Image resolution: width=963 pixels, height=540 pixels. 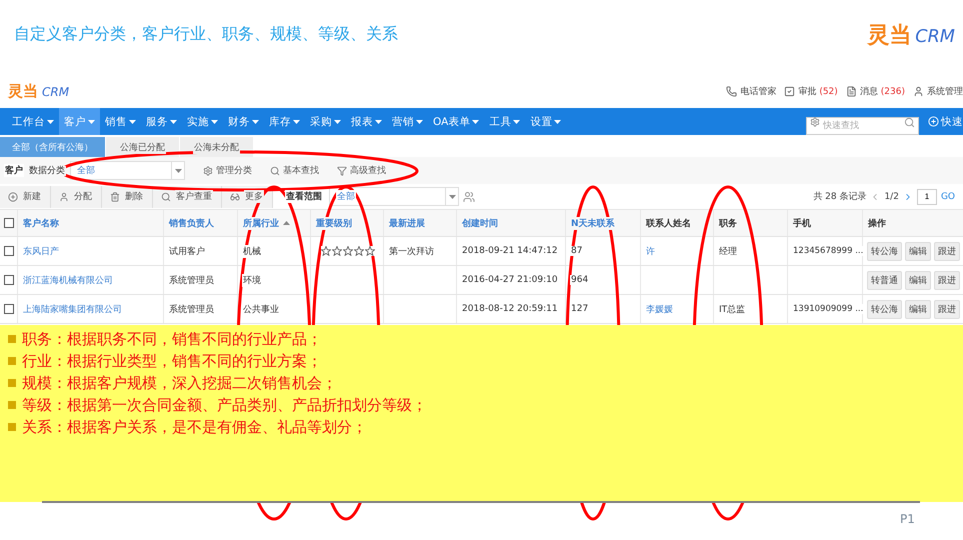 What do you see at coordinates (510, 280) in the screenshot?
I see `table-cell: 2016-04-27 21:09:10` at bounding box center [510, 280].